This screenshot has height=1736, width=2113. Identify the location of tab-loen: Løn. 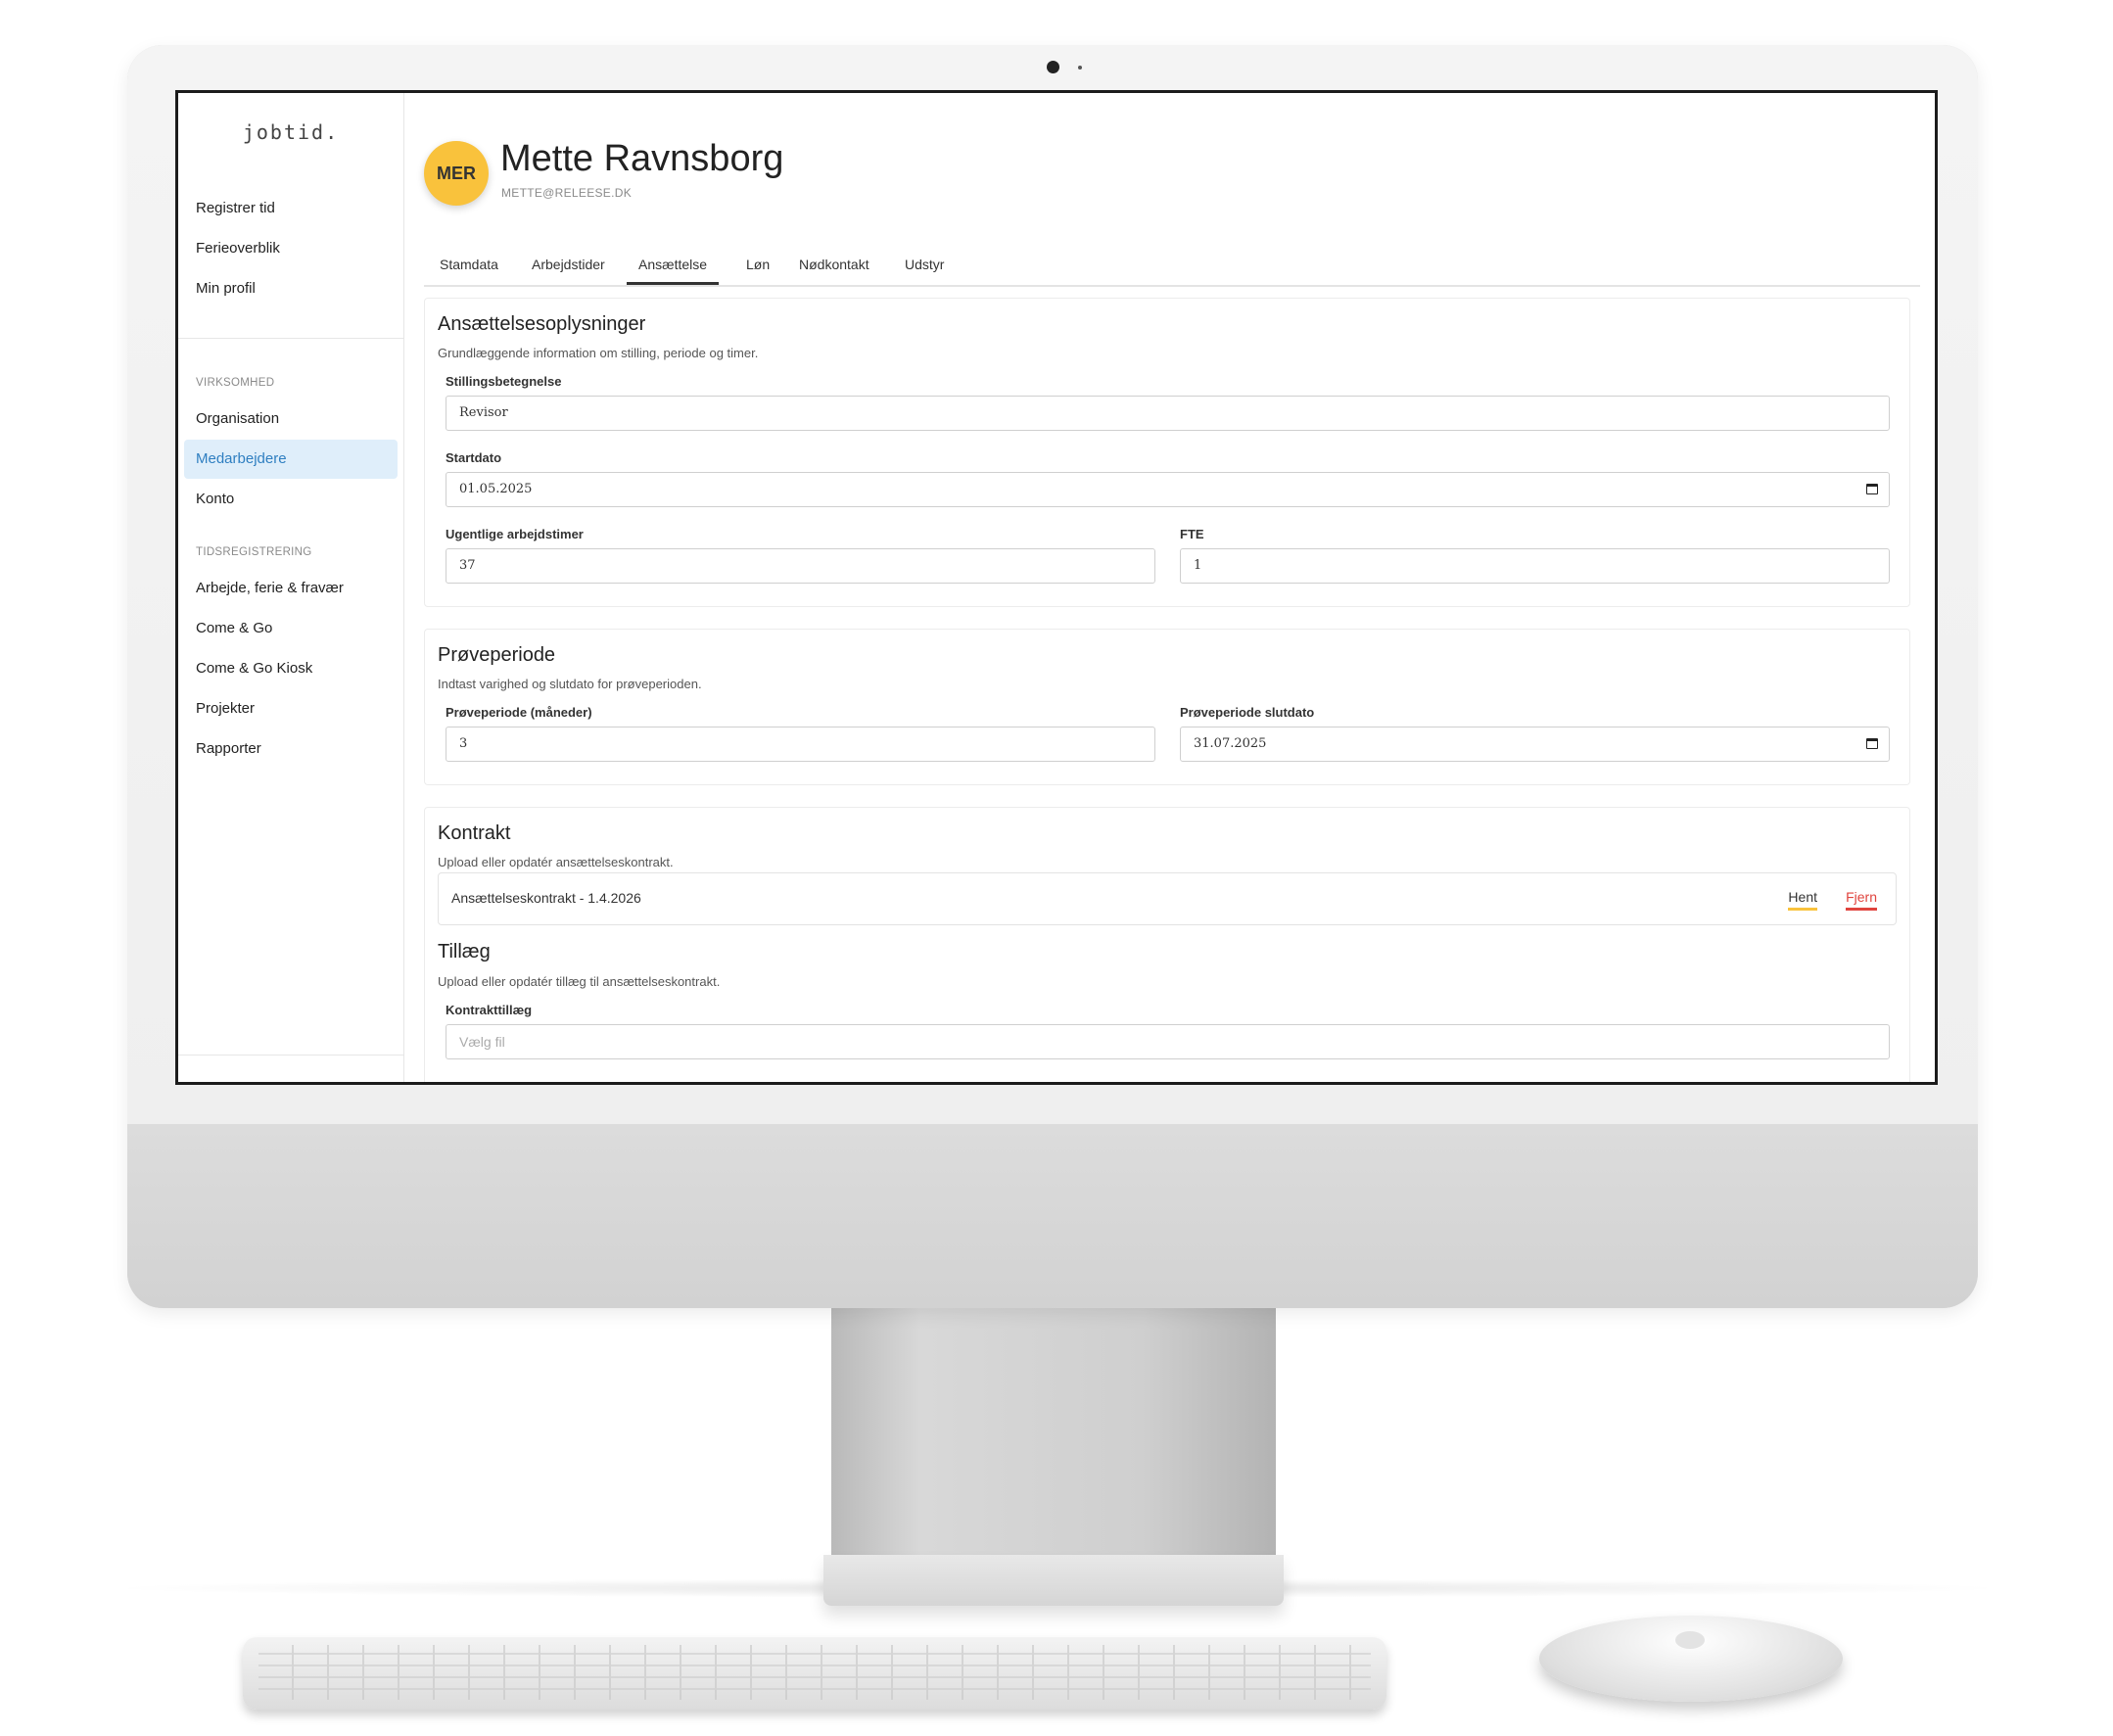
(757, 267).